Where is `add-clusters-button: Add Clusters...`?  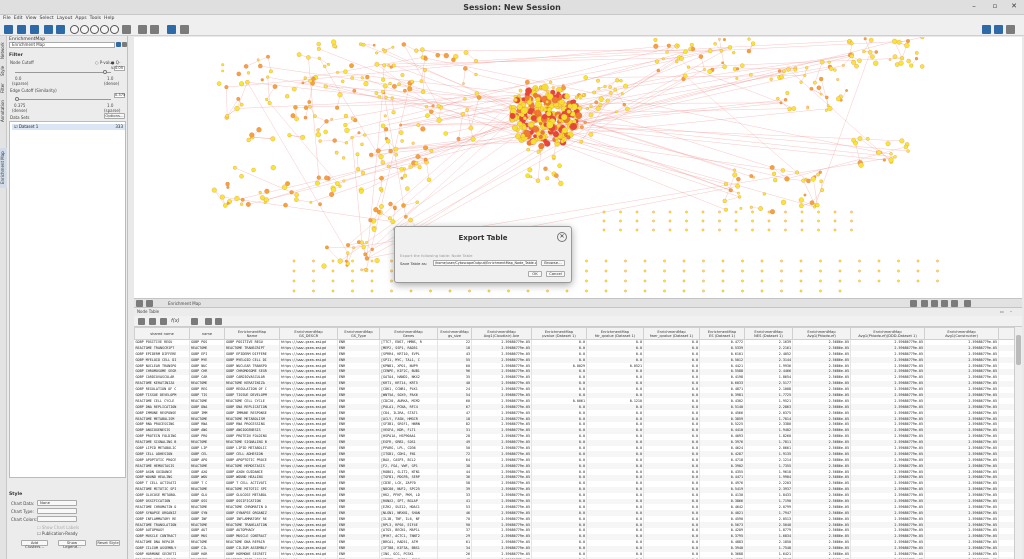
add-clusters-button: Add Clusters... is located at coordinates (34, 544).